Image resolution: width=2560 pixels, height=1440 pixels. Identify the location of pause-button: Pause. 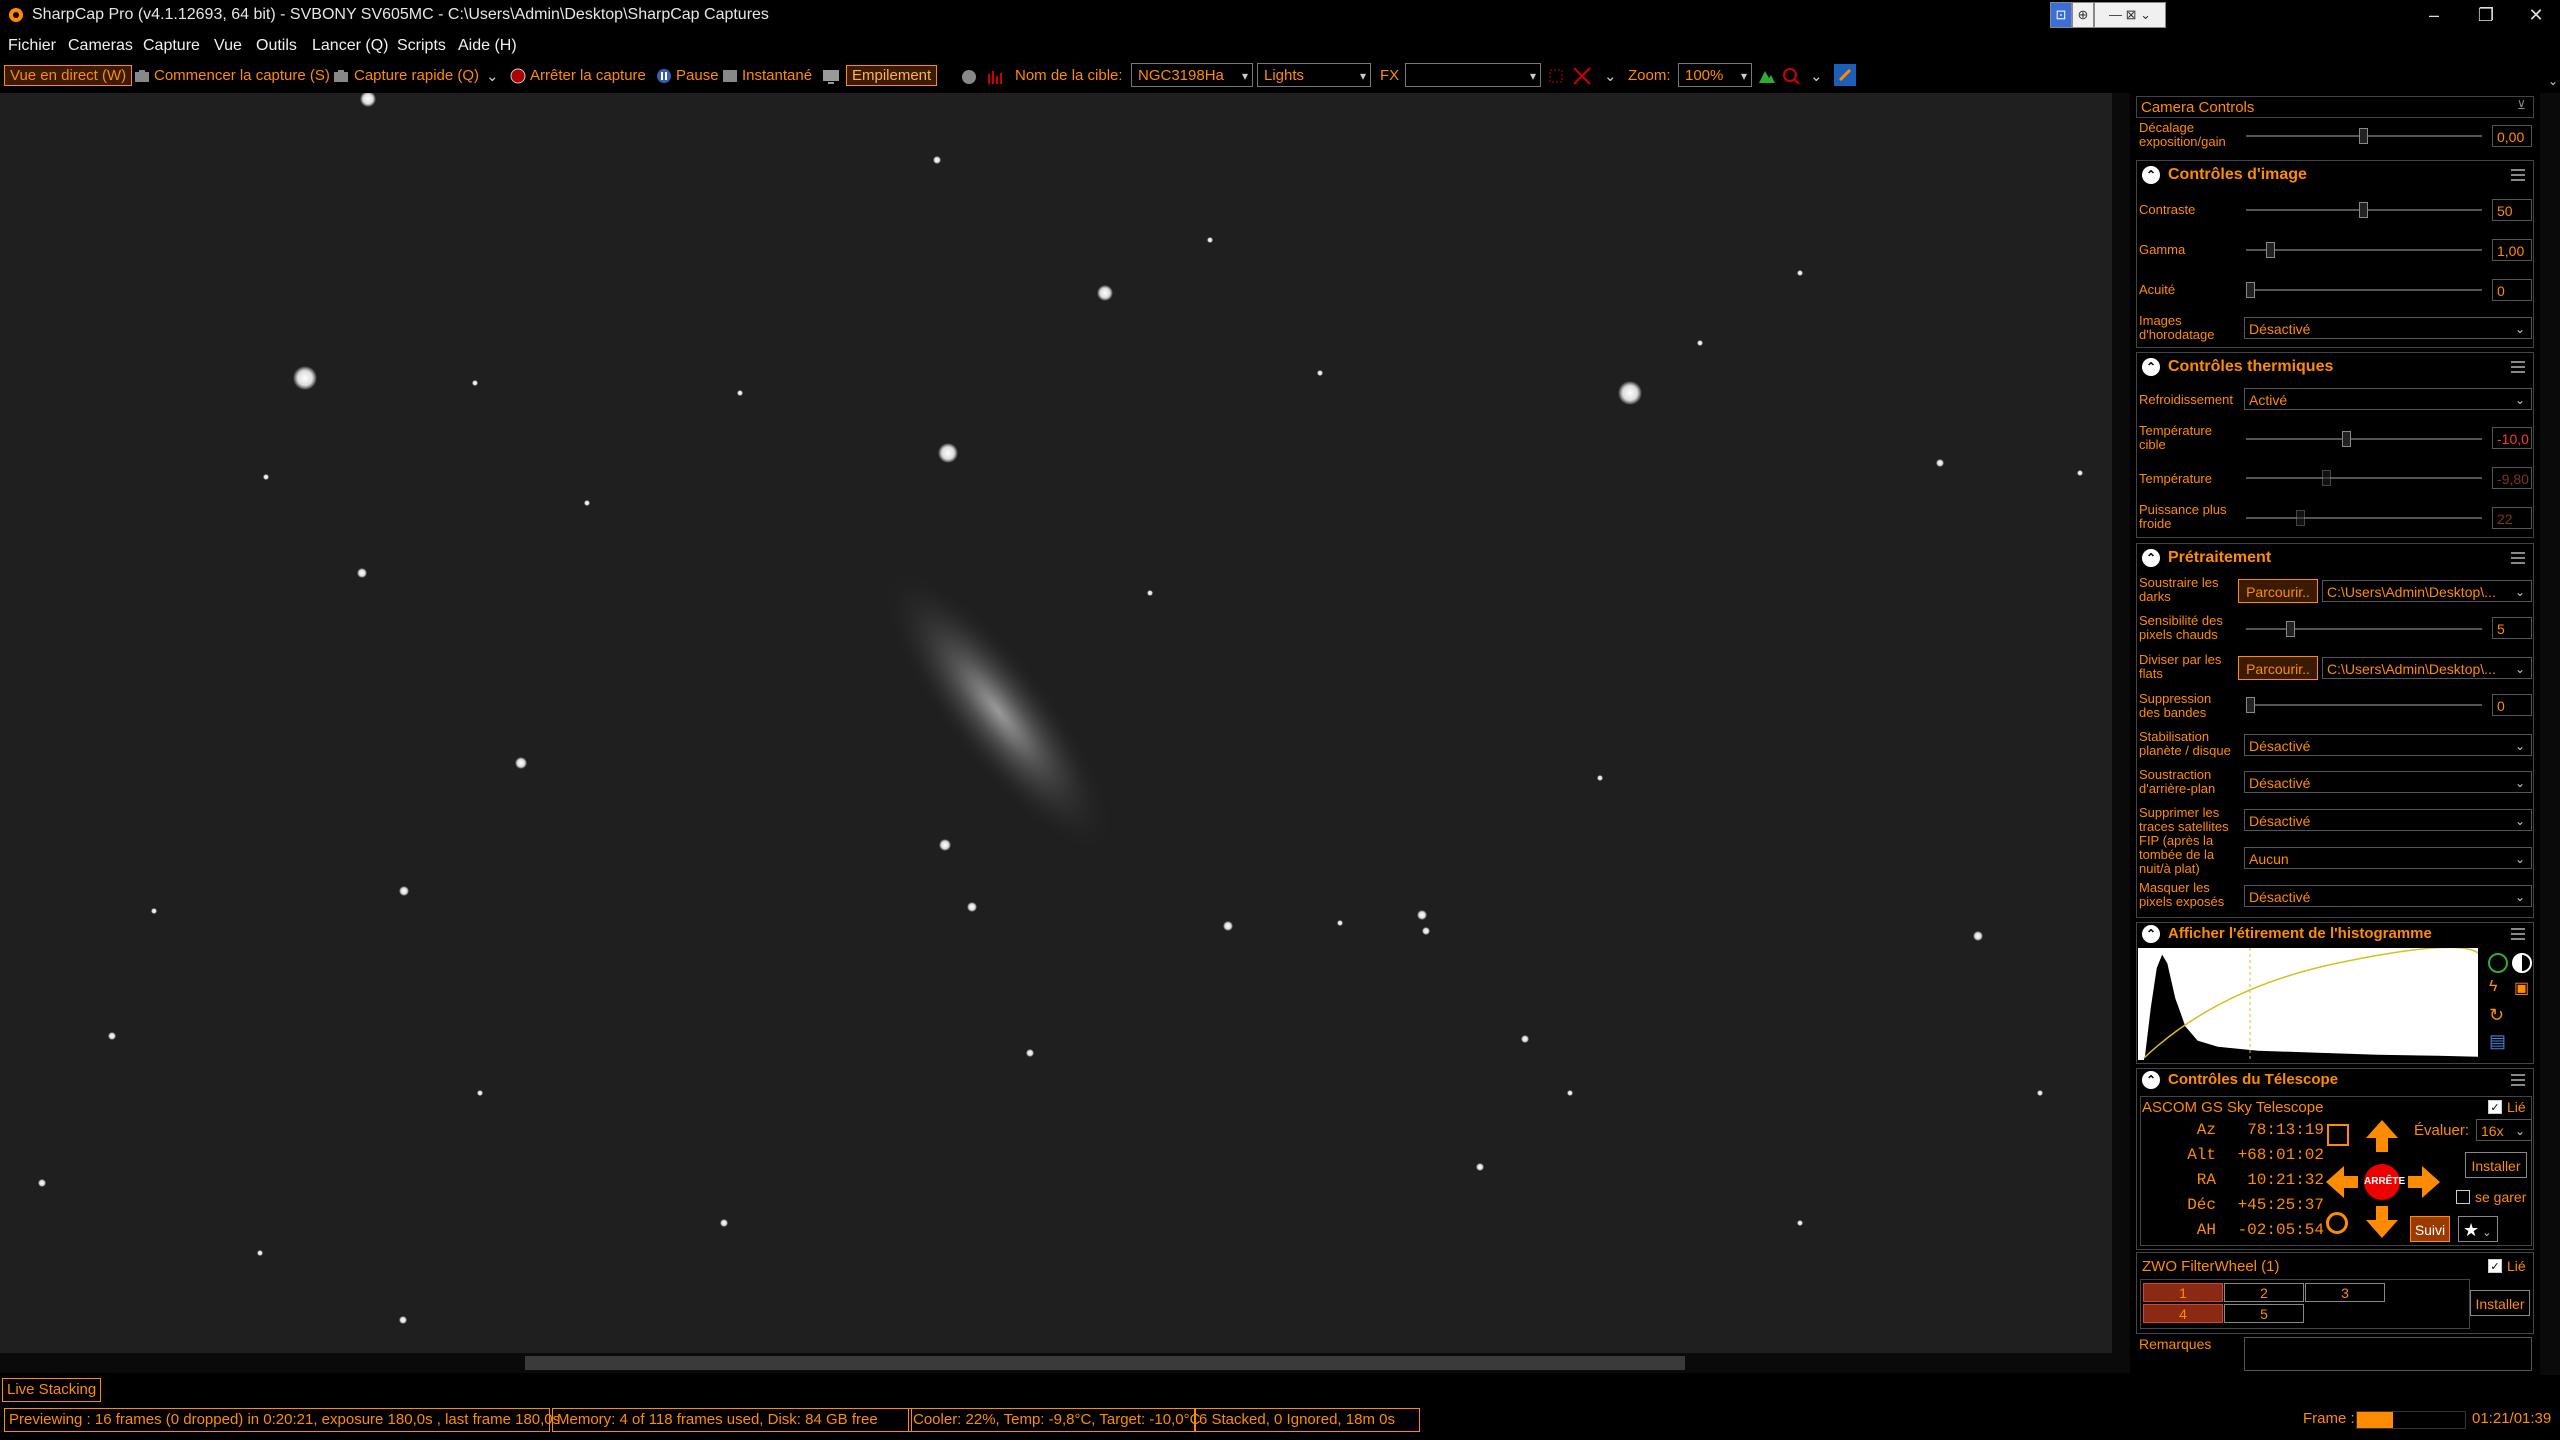
(697, 75).